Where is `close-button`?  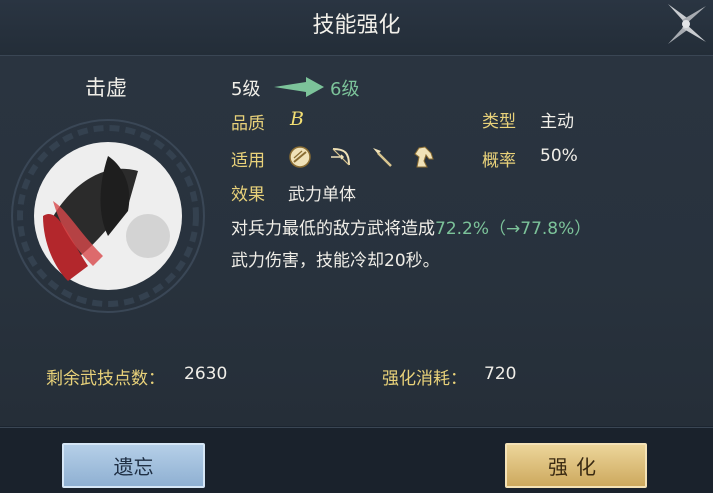 close-button is located at coordinates (686, 24).